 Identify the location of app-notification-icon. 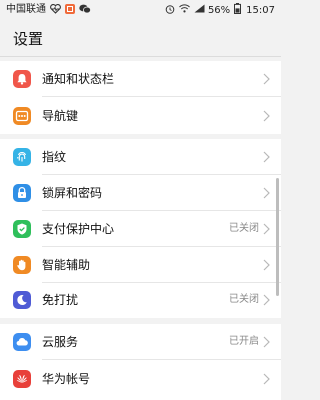
(70, 10).